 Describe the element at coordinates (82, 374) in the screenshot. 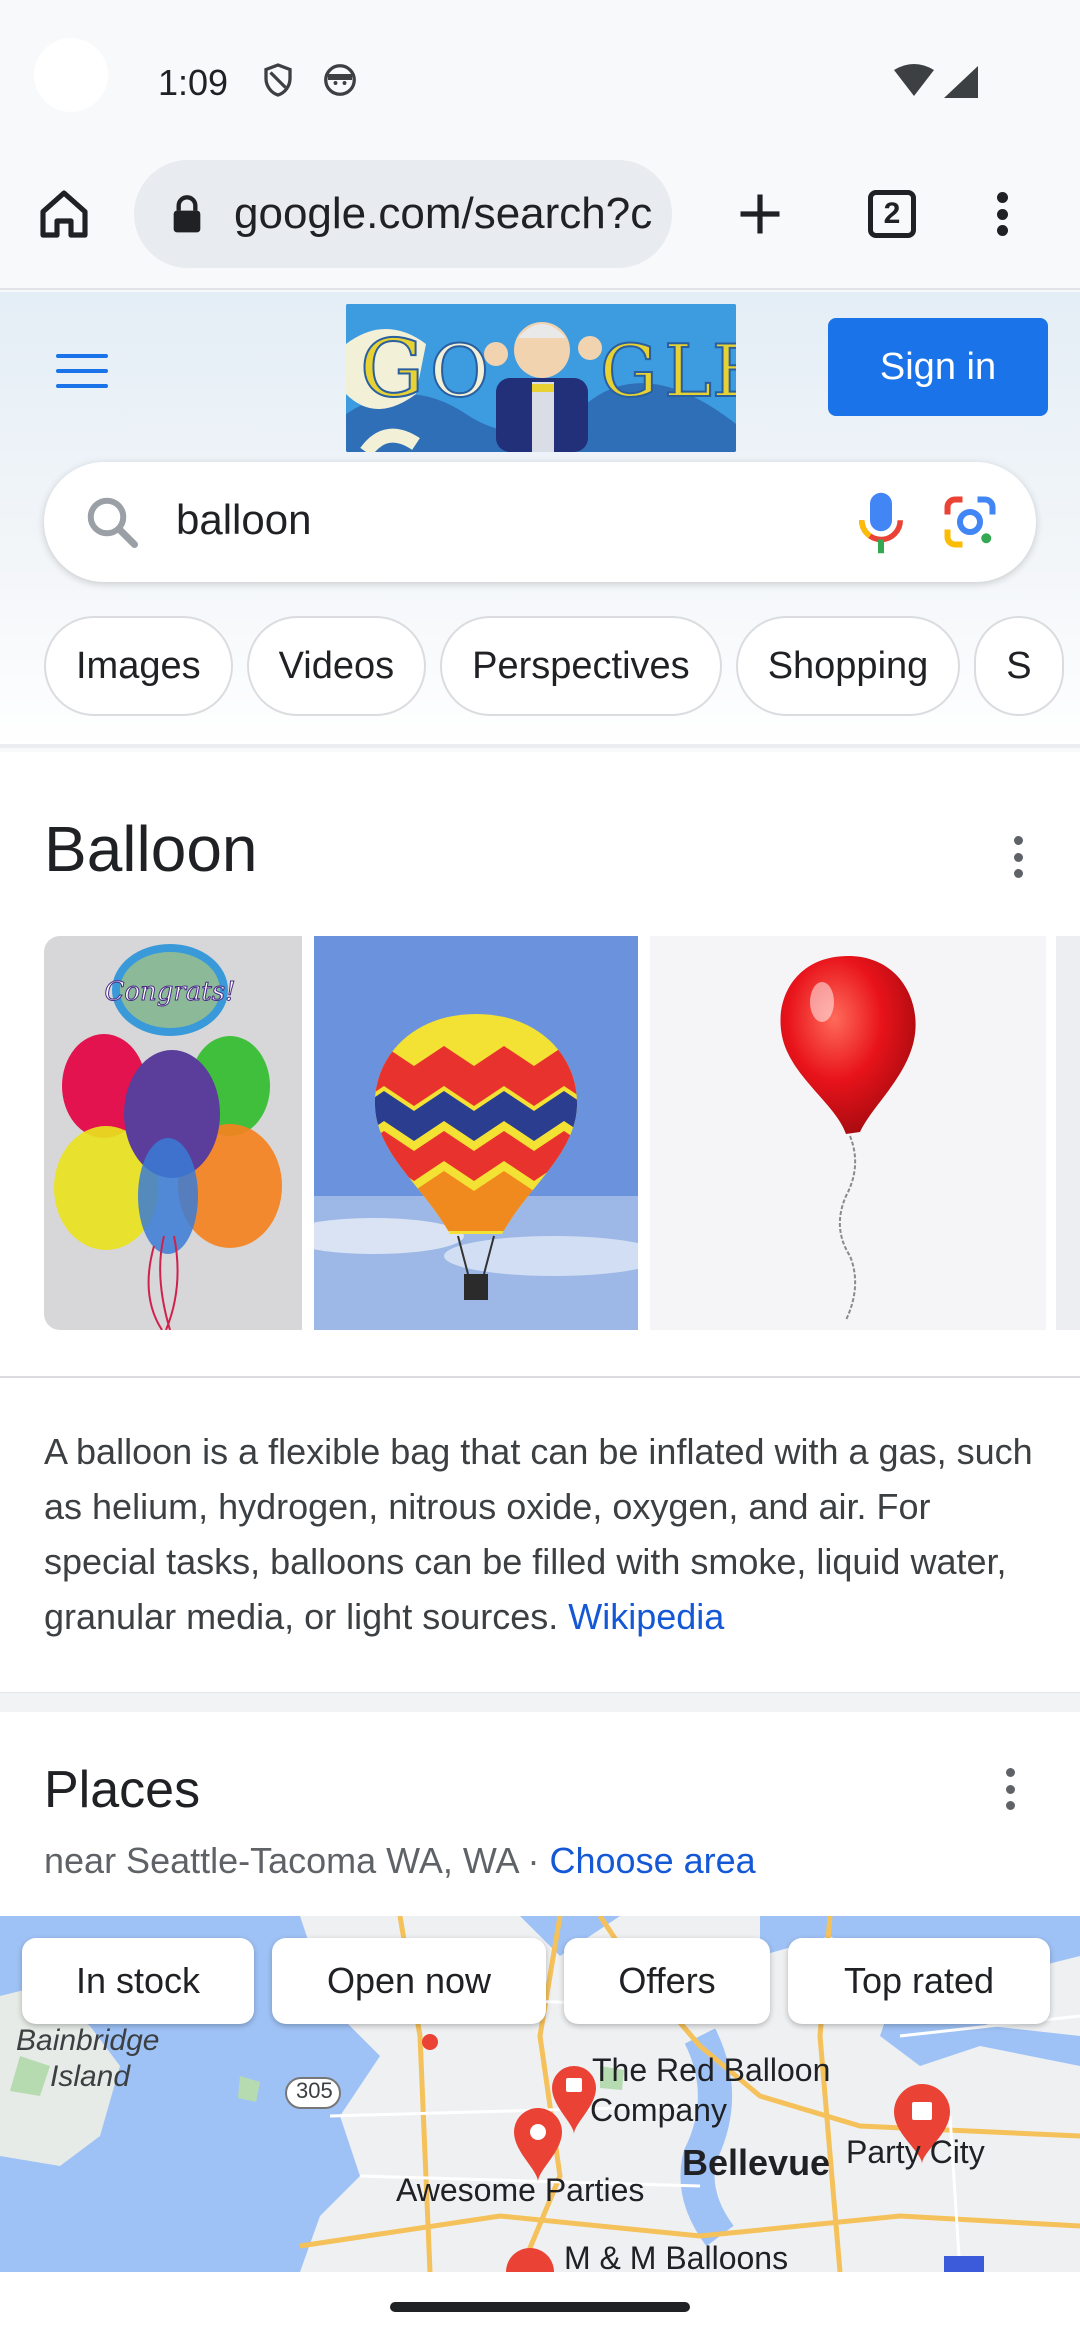

I see `menu-icon` at that location.